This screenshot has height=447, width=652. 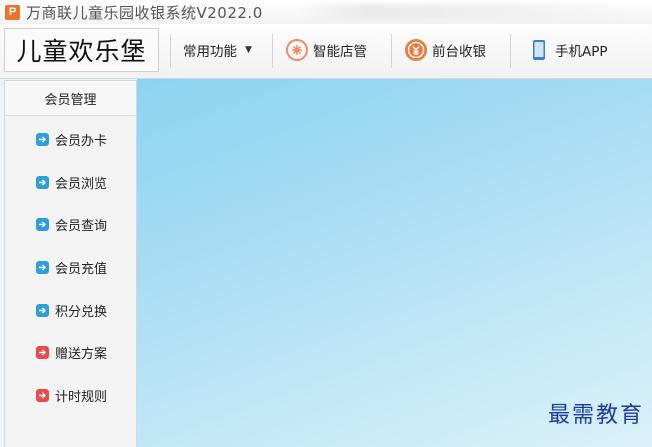 I want to click on watermark-text: 最需教育, so click(x=595, y=415).